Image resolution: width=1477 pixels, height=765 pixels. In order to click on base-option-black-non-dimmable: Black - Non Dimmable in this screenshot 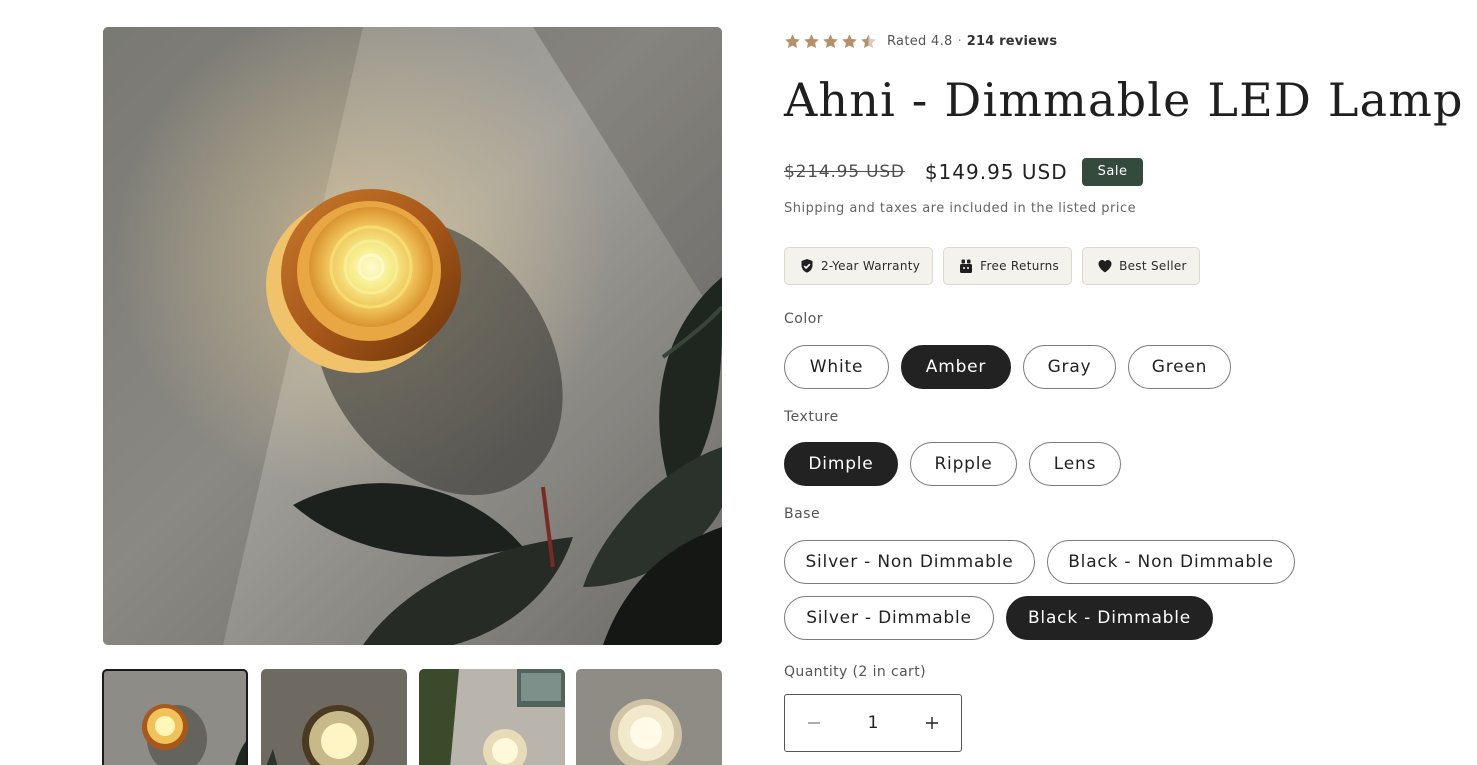, I will do `click(1171, 562)`.